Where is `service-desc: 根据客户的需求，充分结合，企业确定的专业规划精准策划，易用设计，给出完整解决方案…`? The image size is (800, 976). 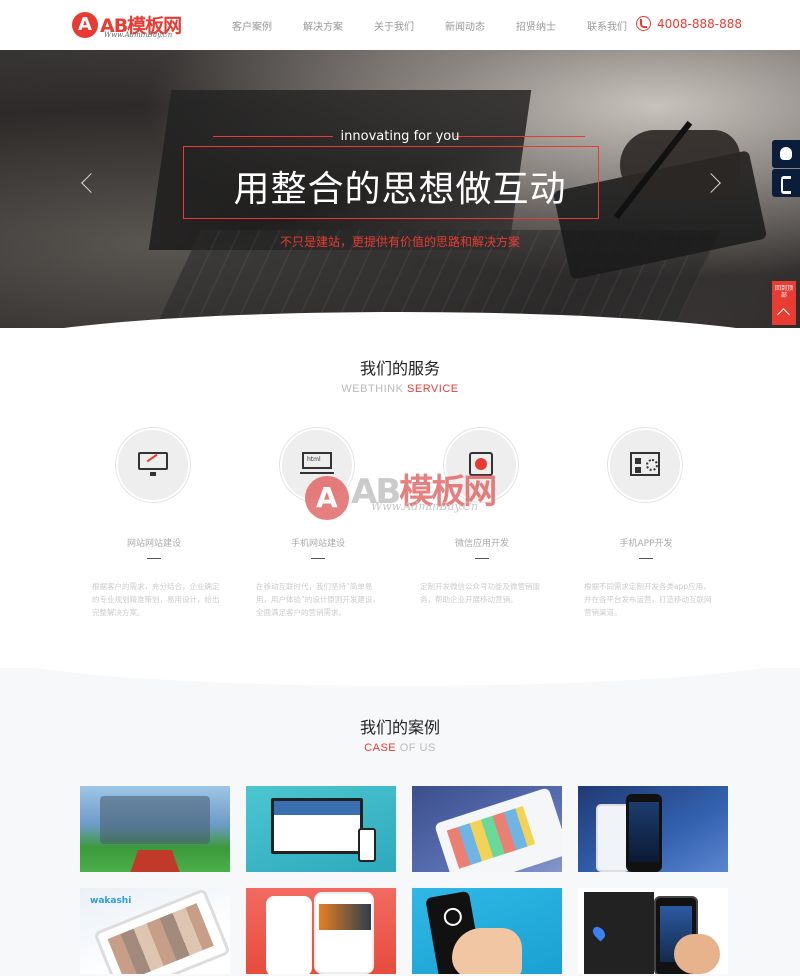 service-desc: 根据客户的需求，充分结合，企业确定的专业规划精准策划，易用设计，给出完整解决方案… is located at coordinates (156, 599).